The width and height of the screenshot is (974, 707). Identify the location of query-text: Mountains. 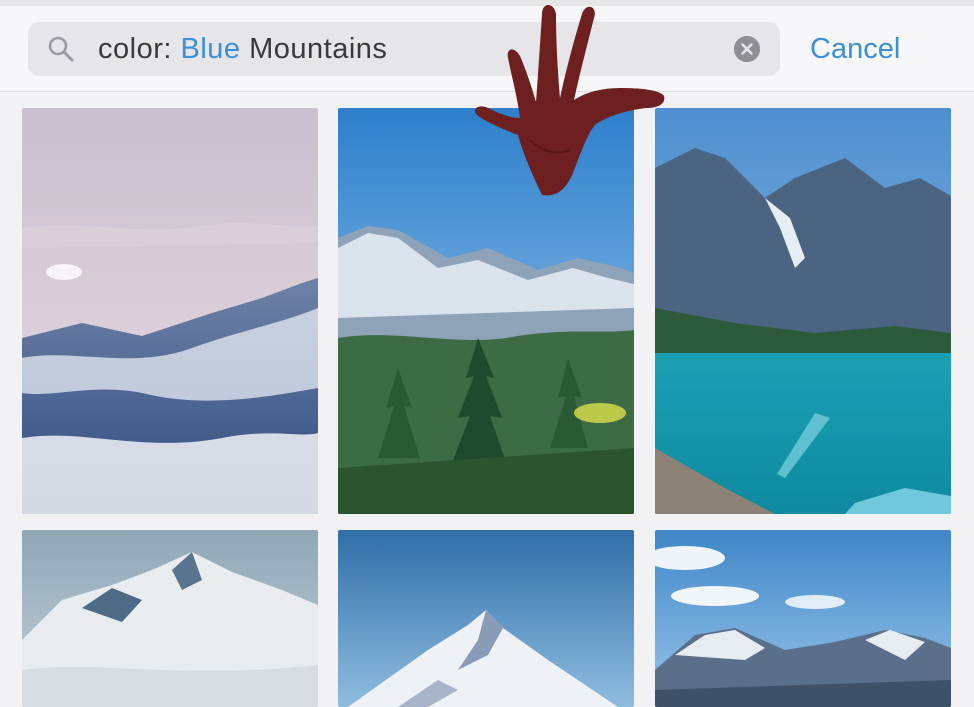
(318, 49).